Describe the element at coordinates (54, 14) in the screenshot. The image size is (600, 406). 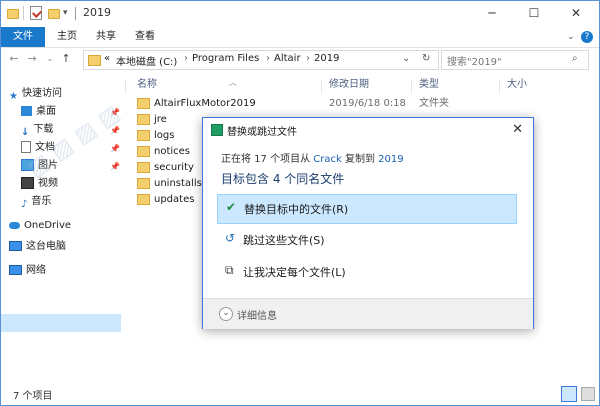
I see `new-folder-icon` at that location.